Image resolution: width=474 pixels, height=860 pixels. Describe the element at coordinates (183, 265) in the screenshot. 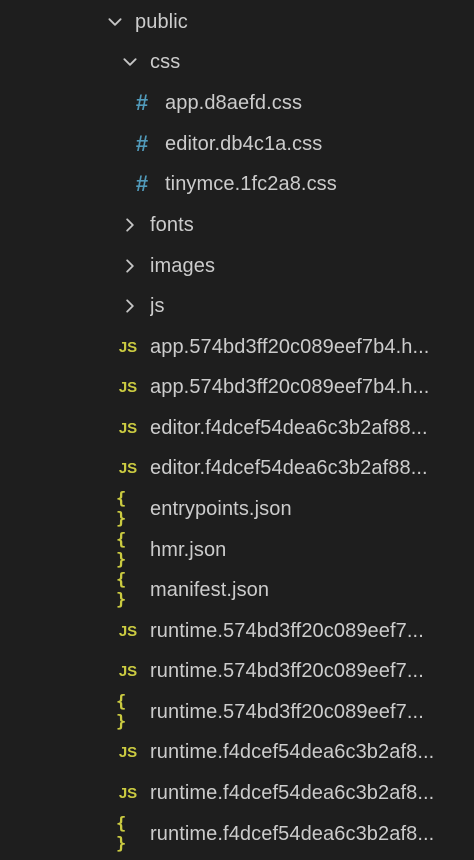

I see `folder-label: images` at that location.